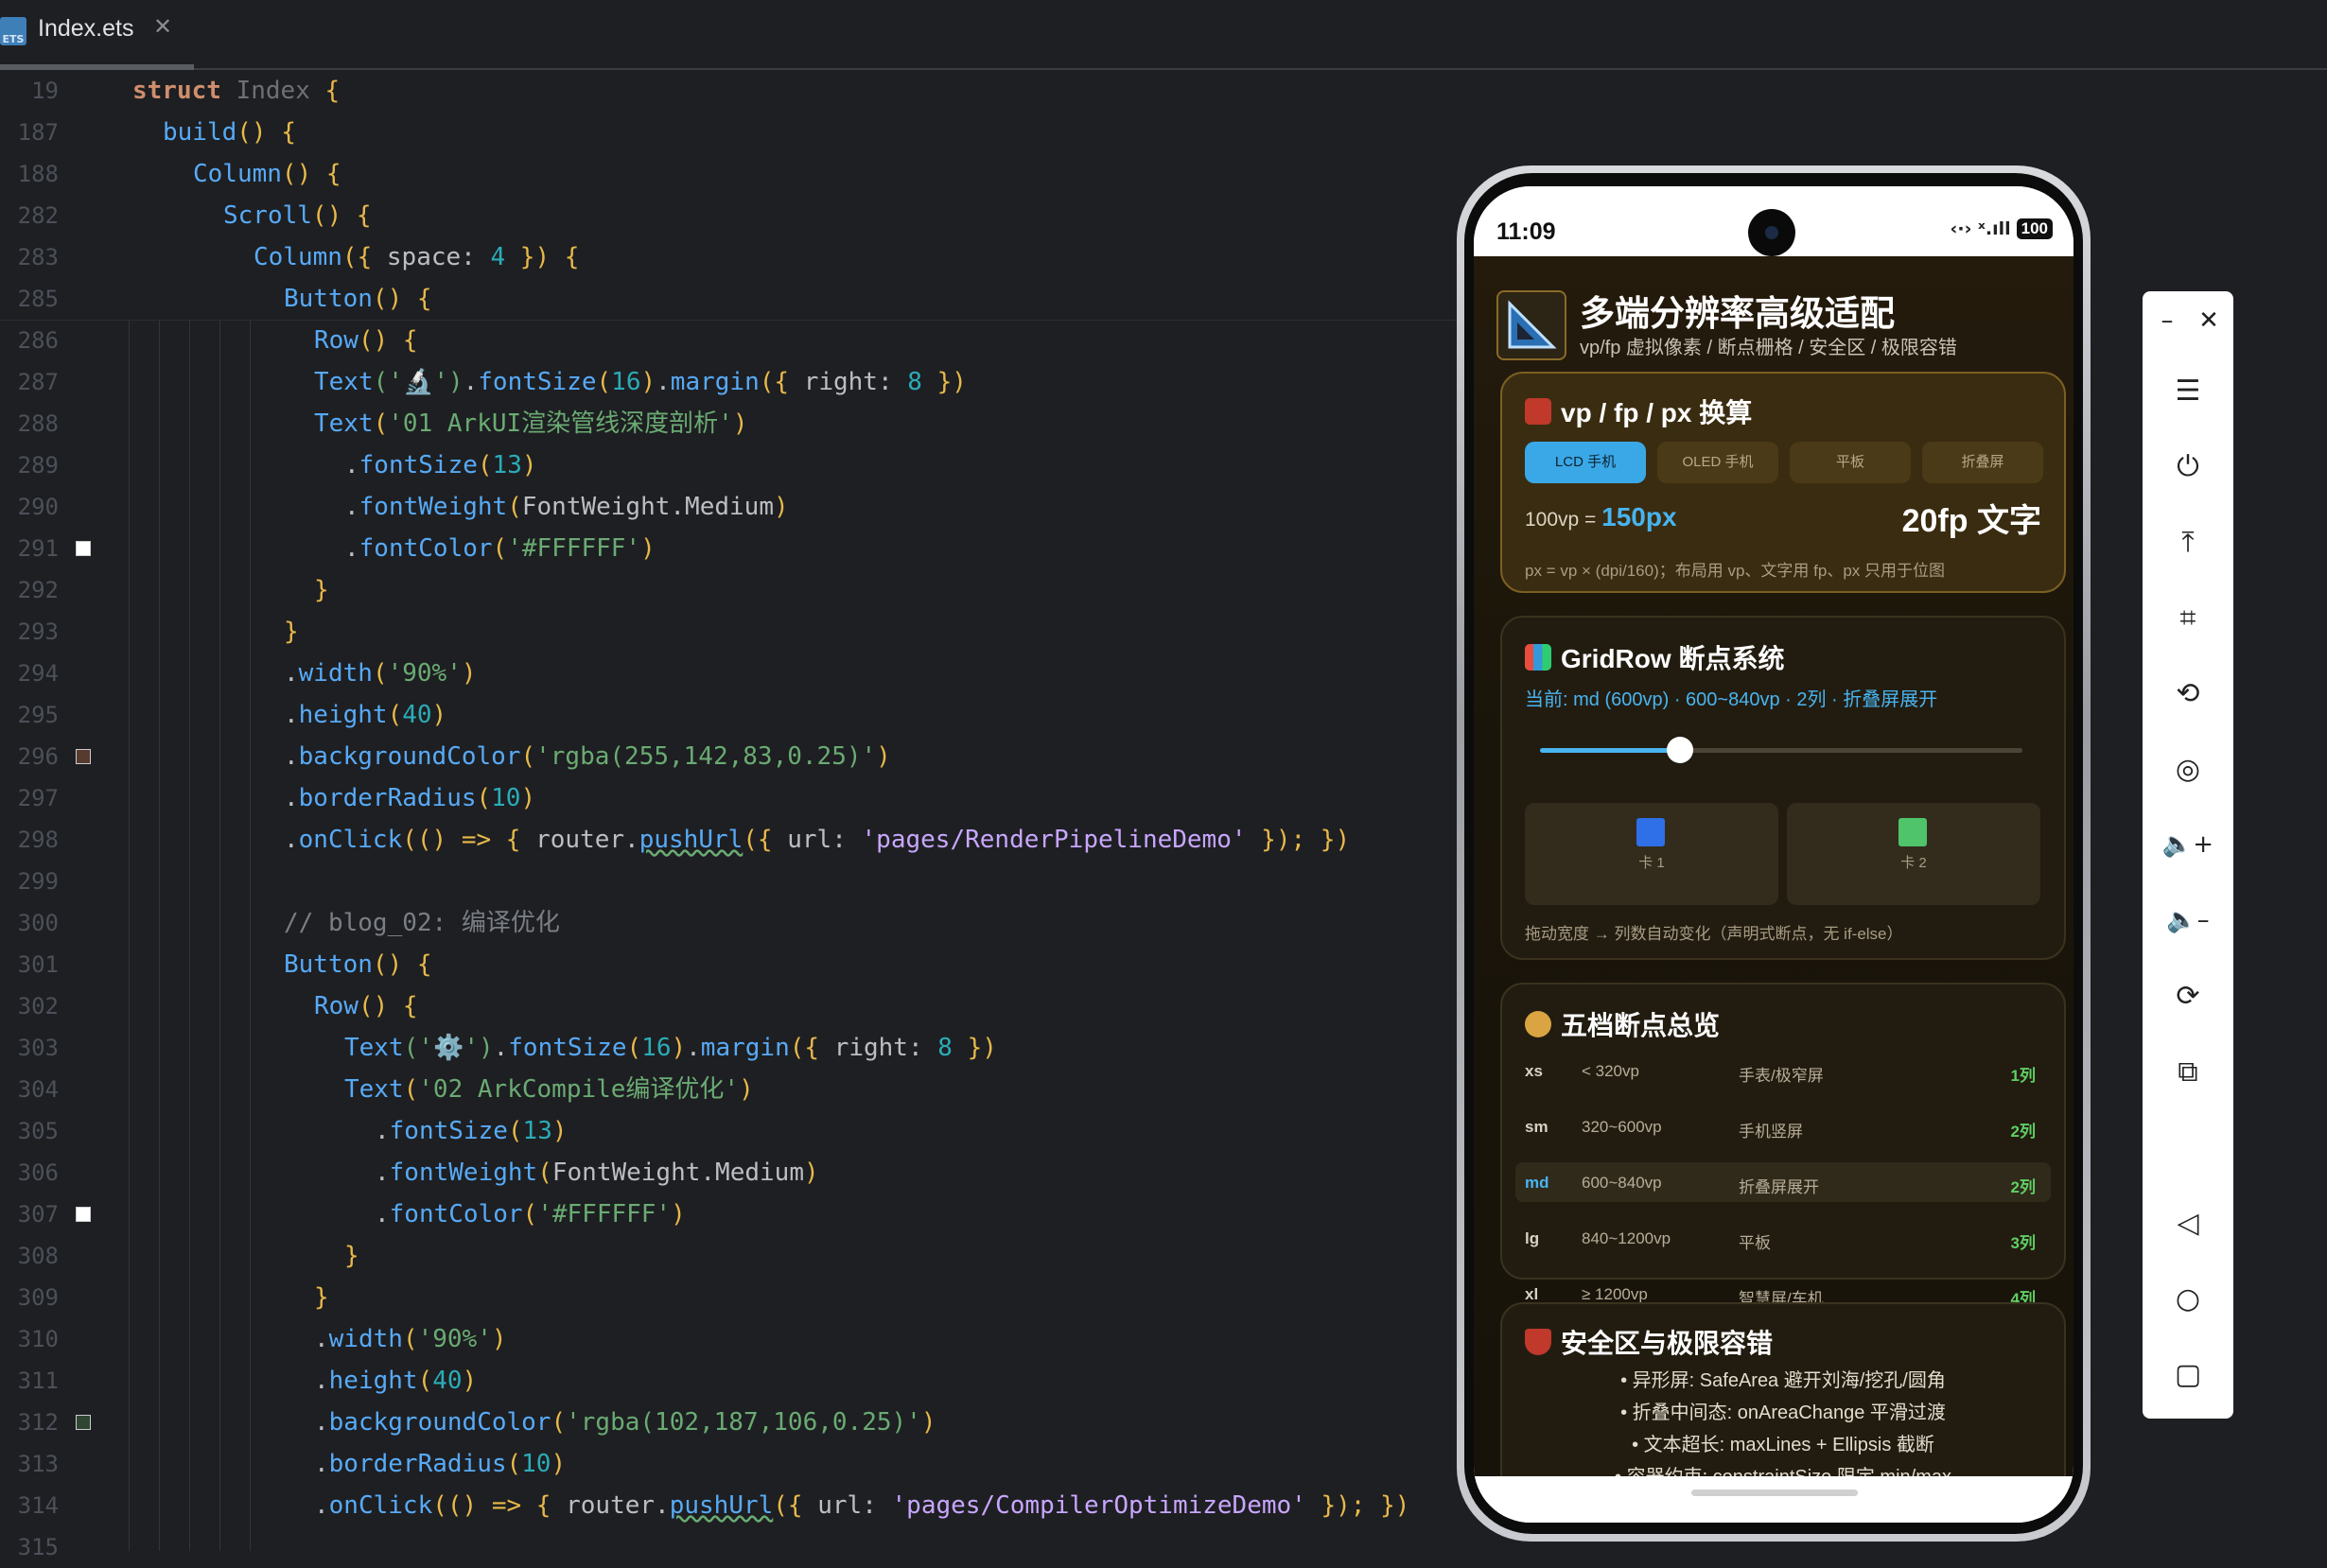 The width and height of the screenshot is (2327, 1568). What do you see at coordinates (1537, 1183) in the screenshot?
I see `breakpoint-name: md` at bounding box center [1537, 1183].